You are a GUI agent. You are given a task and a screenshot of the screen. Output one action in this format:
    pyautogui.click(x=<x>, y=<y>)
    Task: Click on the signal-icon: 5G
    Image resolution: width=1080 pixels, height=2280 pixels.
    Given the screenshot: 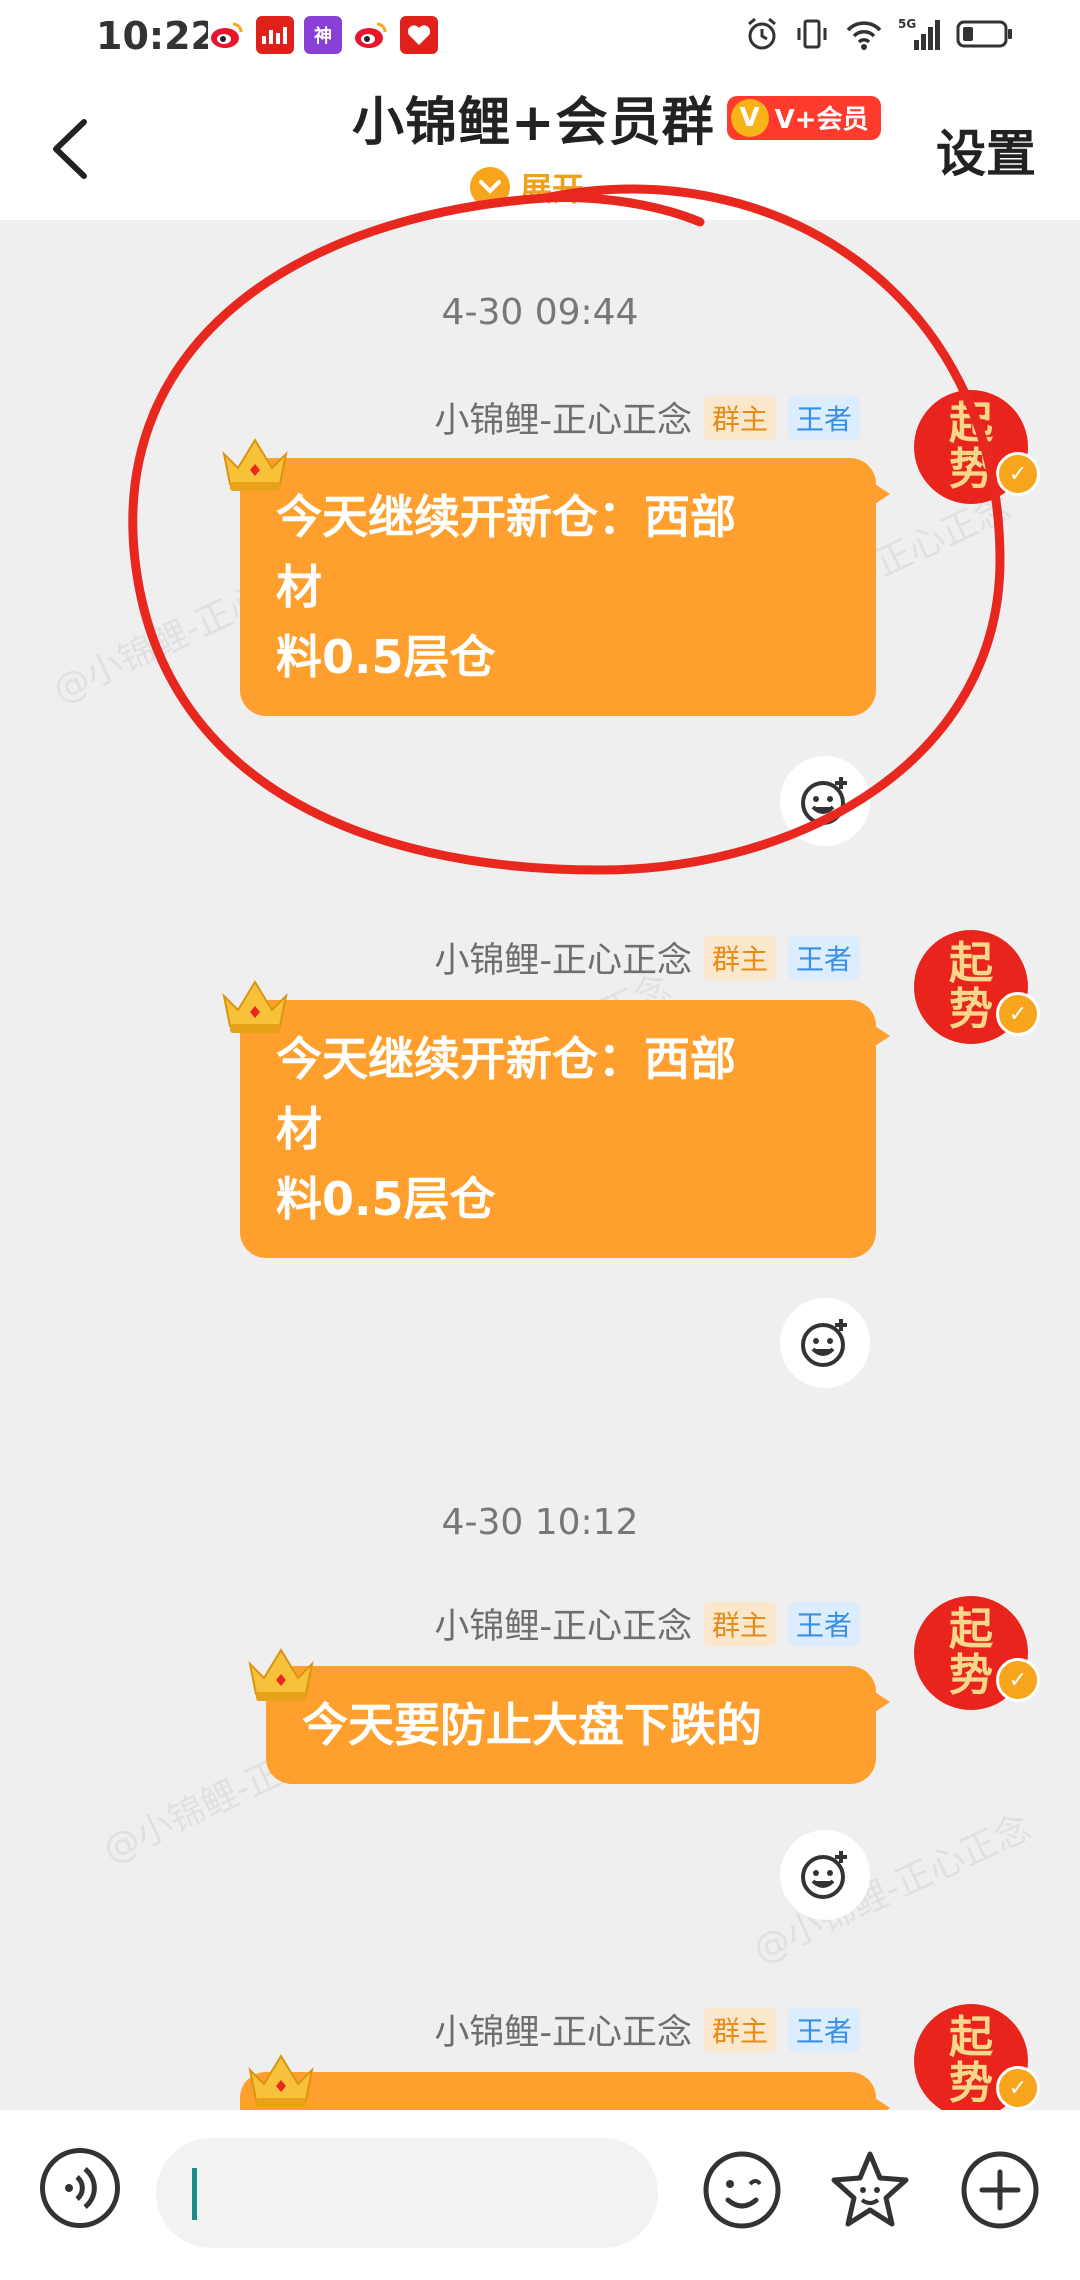 What is the action you would take?
    pyautogui.click(x=919, y=33)
    